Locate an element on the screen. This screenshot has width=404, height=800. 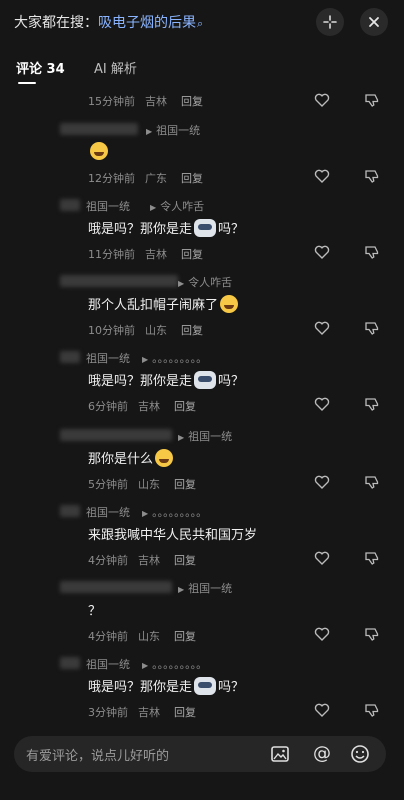
sleep-emoji-icon is located at coordinates (99, 151).